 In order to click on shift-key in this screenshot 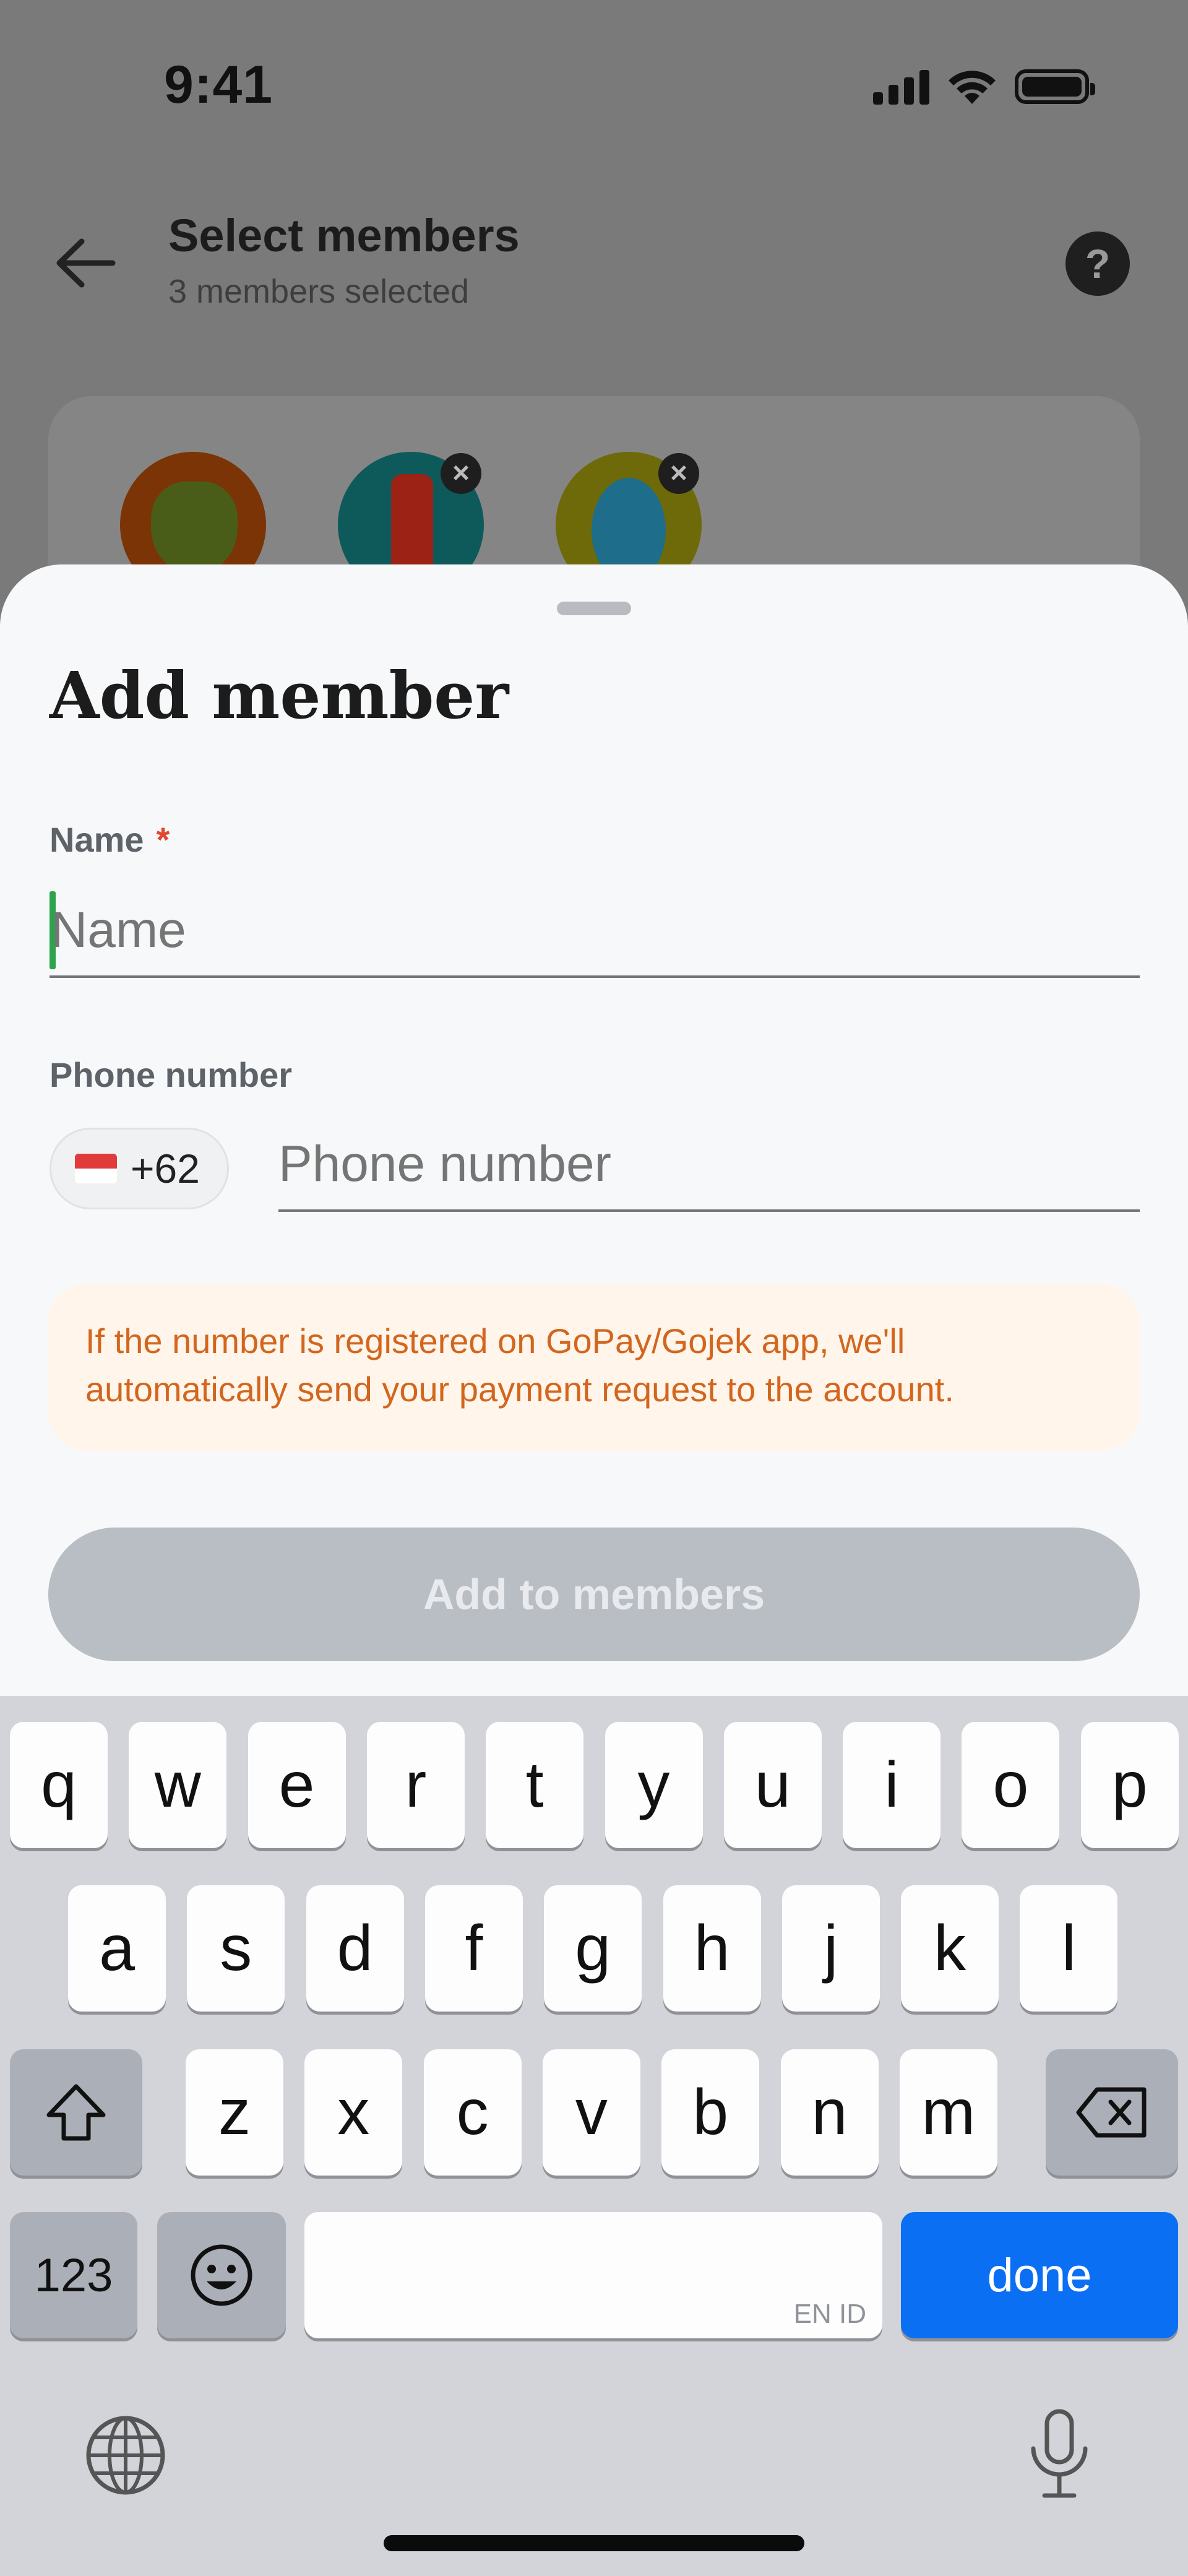, I will do `click(76, 2112)`.